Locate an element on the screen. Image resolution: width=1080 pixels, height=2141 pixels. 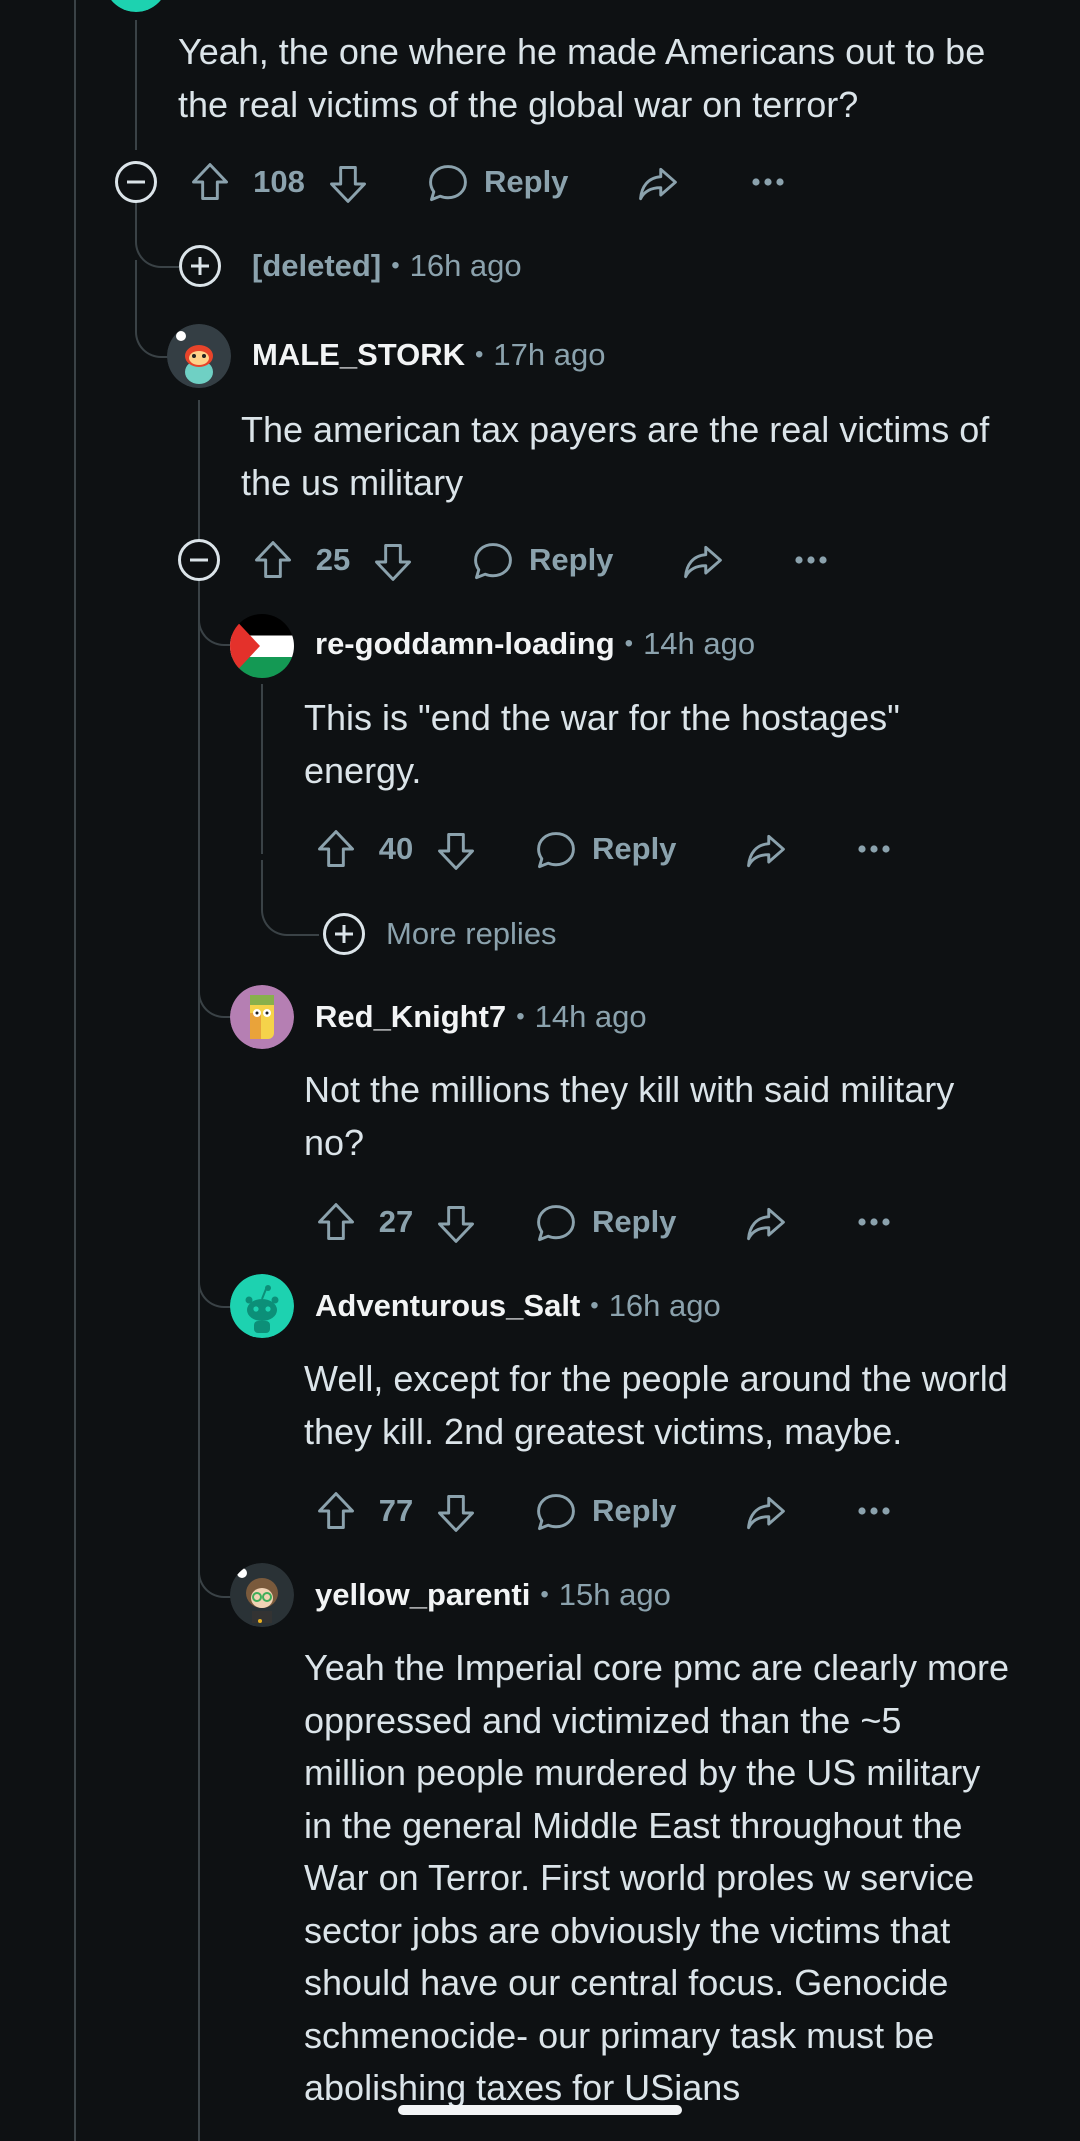
thread-line-re-goddamn is located at coordinates (262, 769).